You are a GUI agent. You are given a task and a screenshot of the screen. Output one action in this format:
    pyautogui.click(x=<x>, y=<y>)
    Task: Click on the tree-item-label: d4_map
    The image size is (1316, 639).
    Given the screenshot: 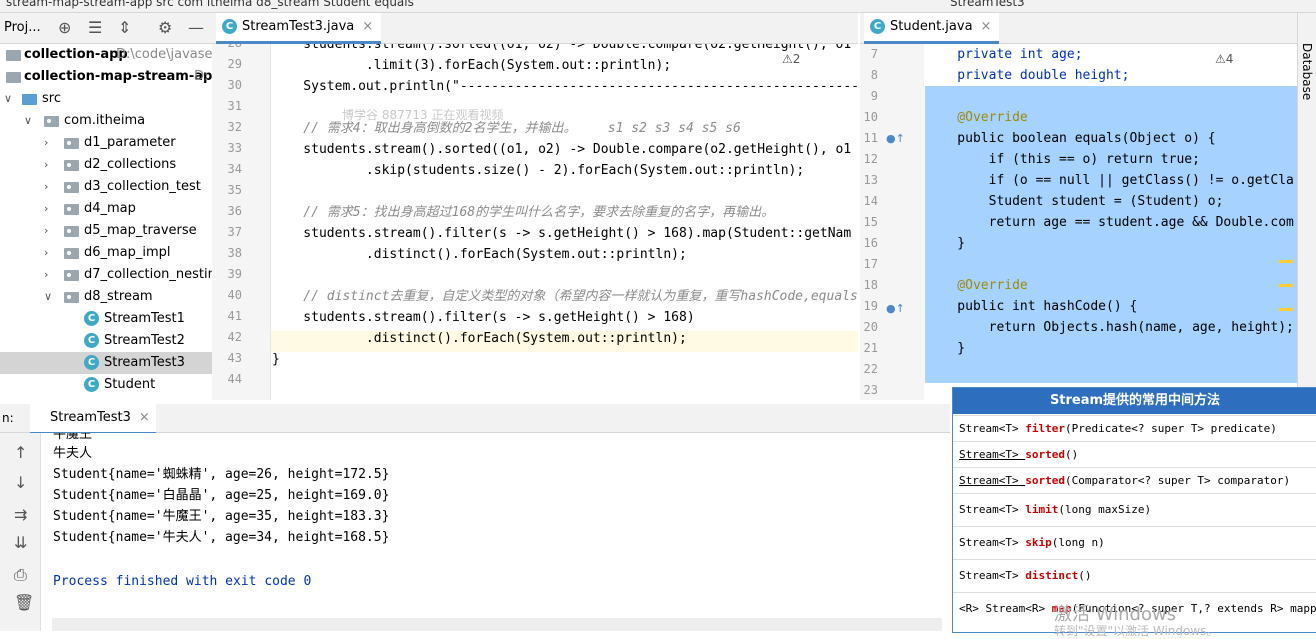 What is the action you would take?
    pyautogui.click(x=110, y=208)
    